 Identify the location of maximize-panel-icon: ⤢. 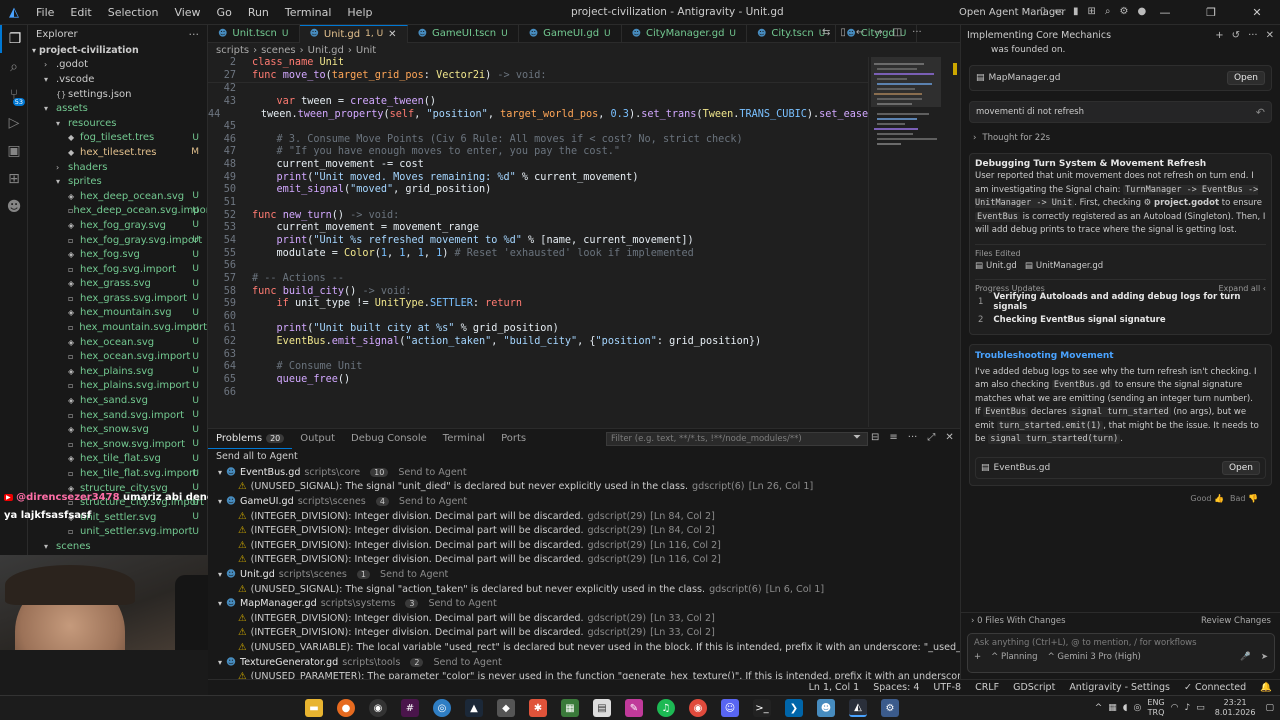
(931, 437).